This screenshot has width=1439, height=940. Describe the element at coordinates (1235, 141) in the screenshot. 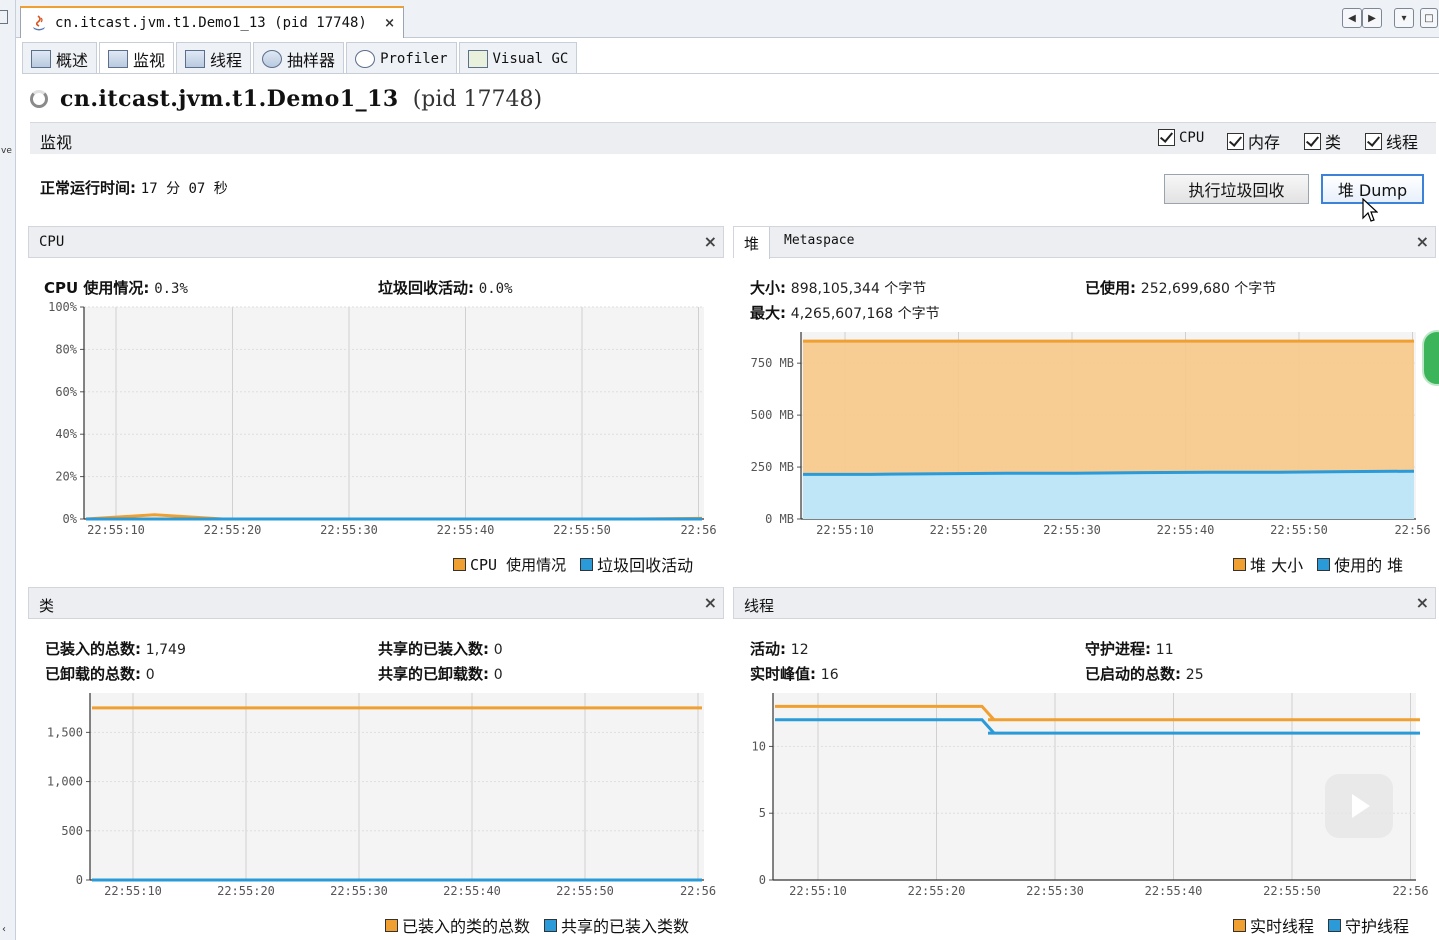

I see `checkbox-memory-box` at that location.